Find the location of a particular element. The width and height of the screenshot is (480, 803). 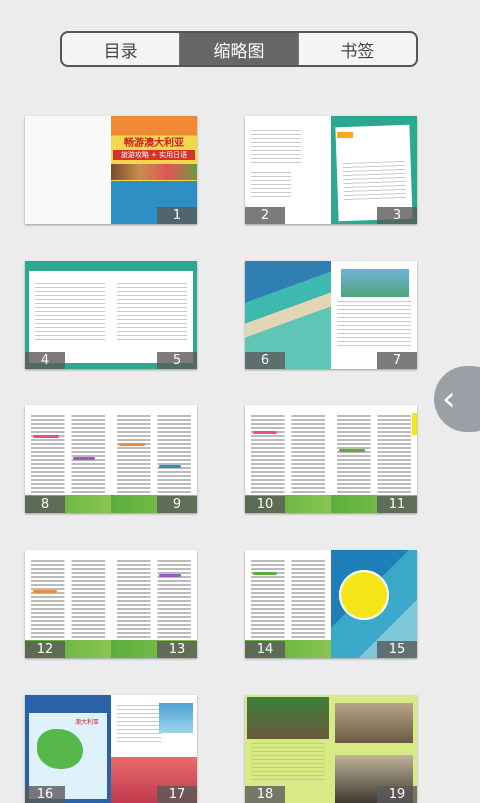

page-number: 17 is located at coordinates (177, 794).